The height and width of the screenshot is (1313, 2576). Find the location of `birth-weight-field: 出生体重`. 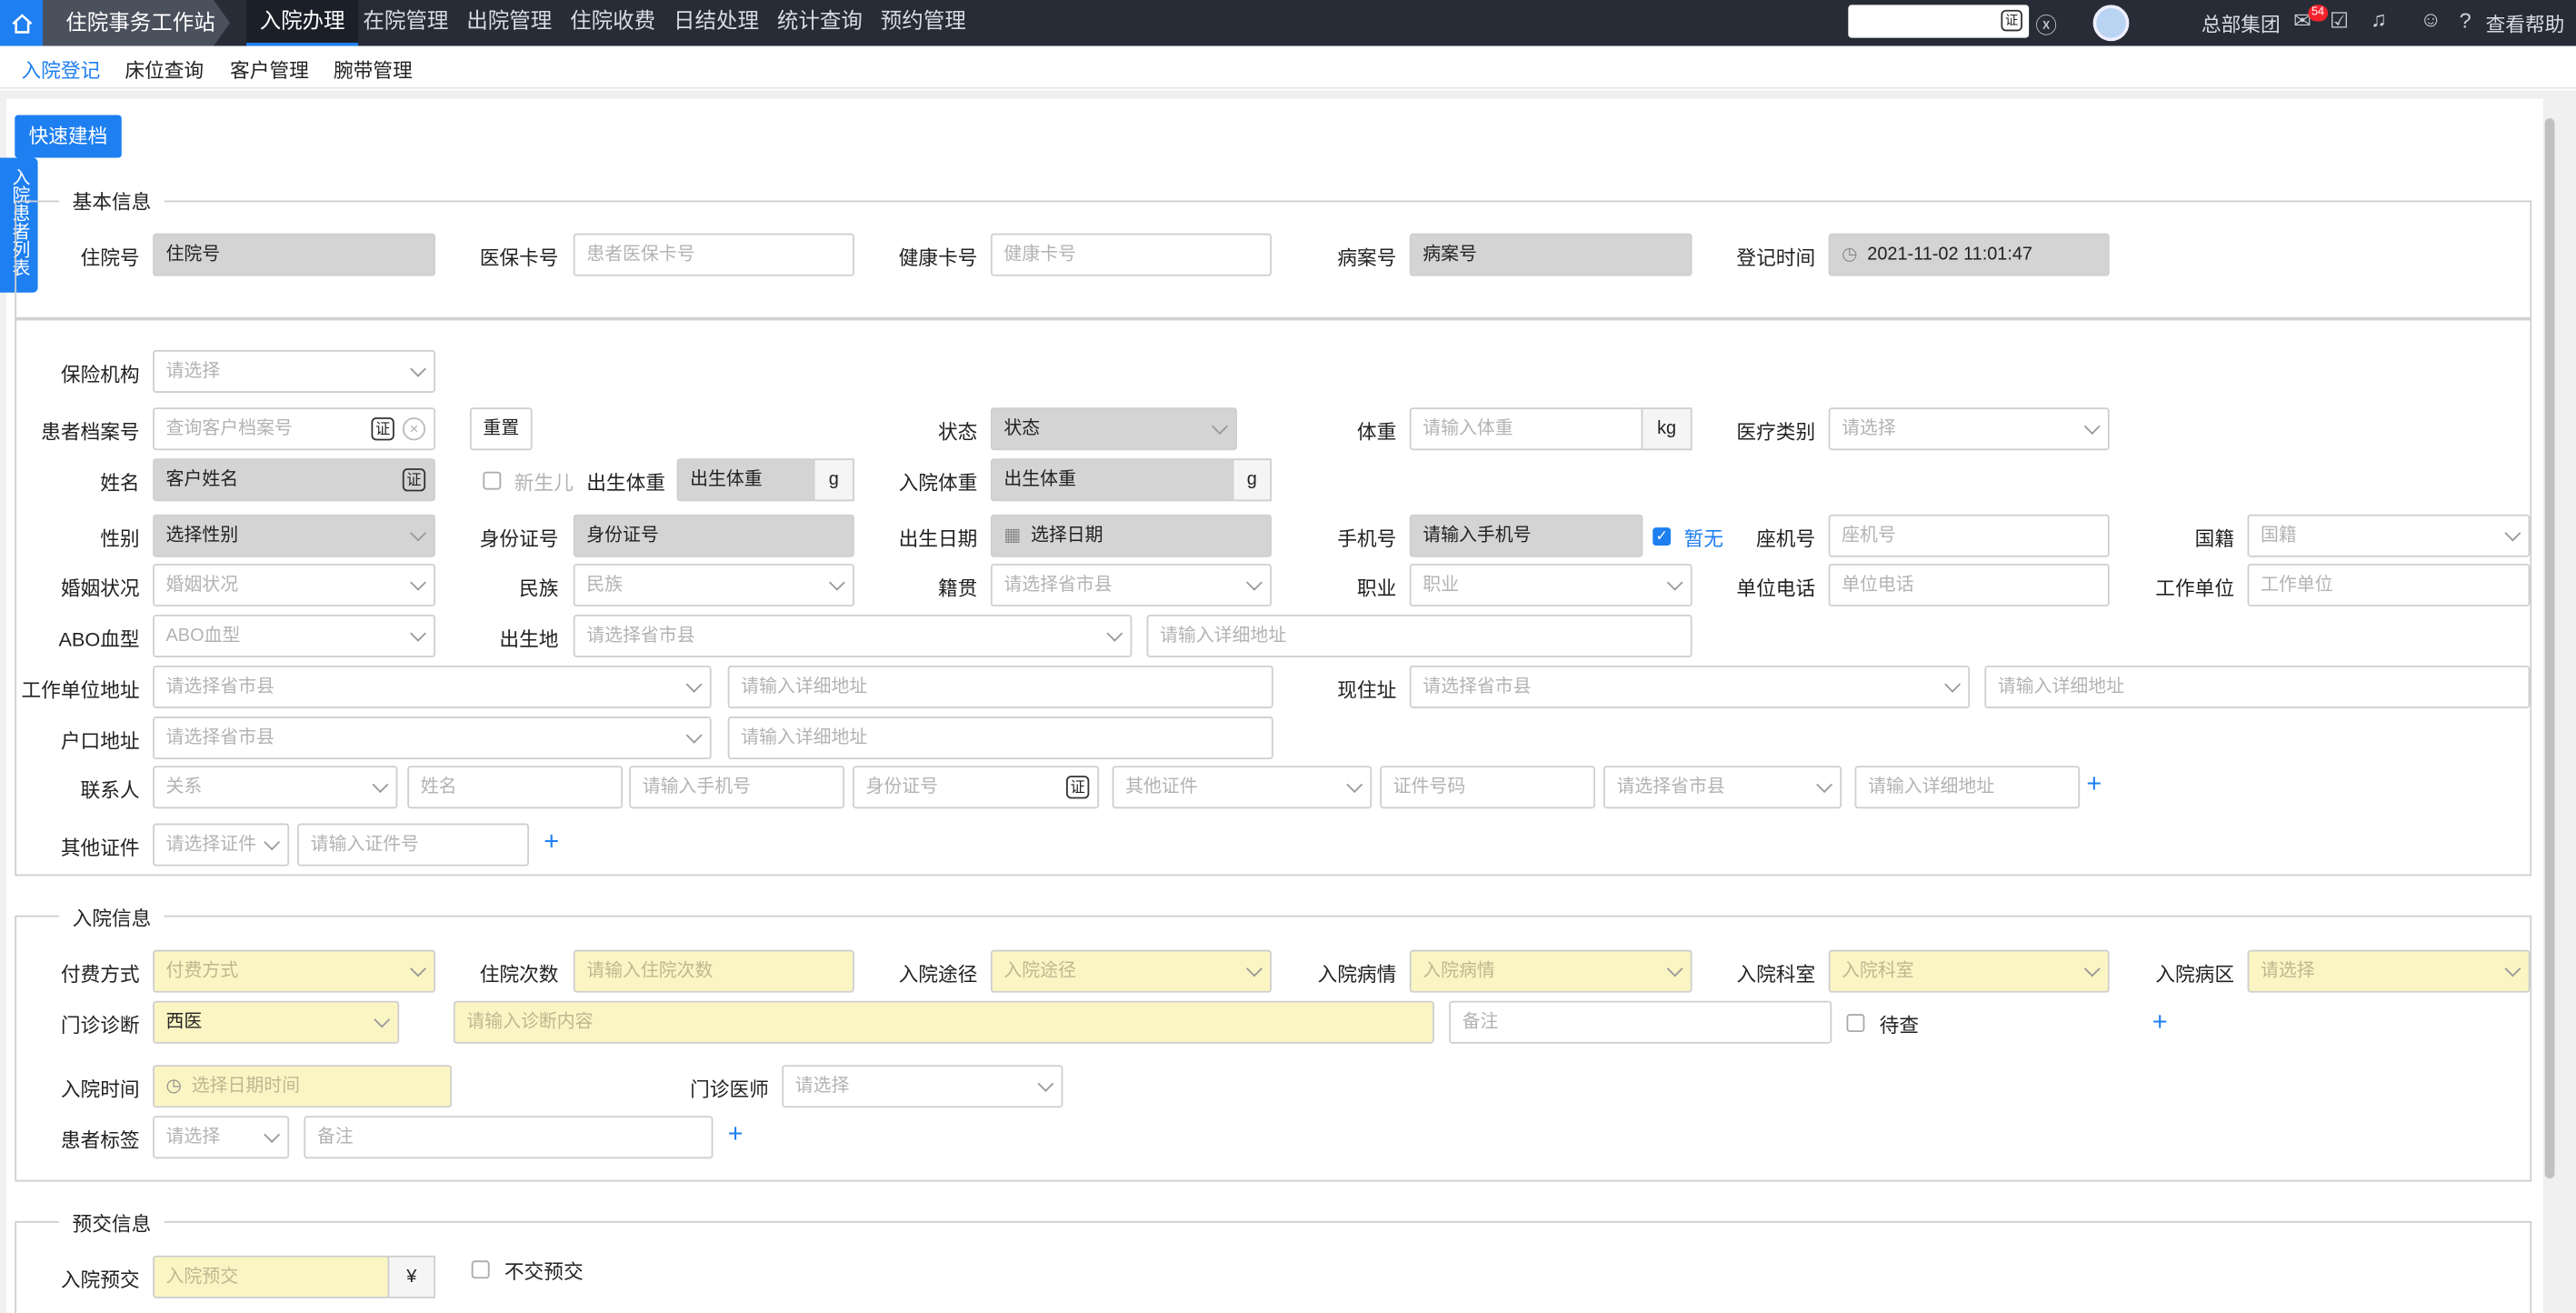

birth-weight-field: 出生体重 is located at coordinates (745, 480).